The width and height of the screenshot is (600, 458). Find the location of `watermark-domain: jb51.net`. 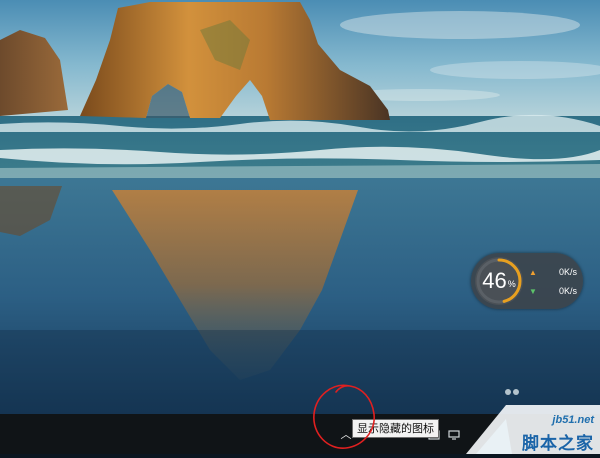

watermark-domain: jb51.net is located at coordinates (573, 420).